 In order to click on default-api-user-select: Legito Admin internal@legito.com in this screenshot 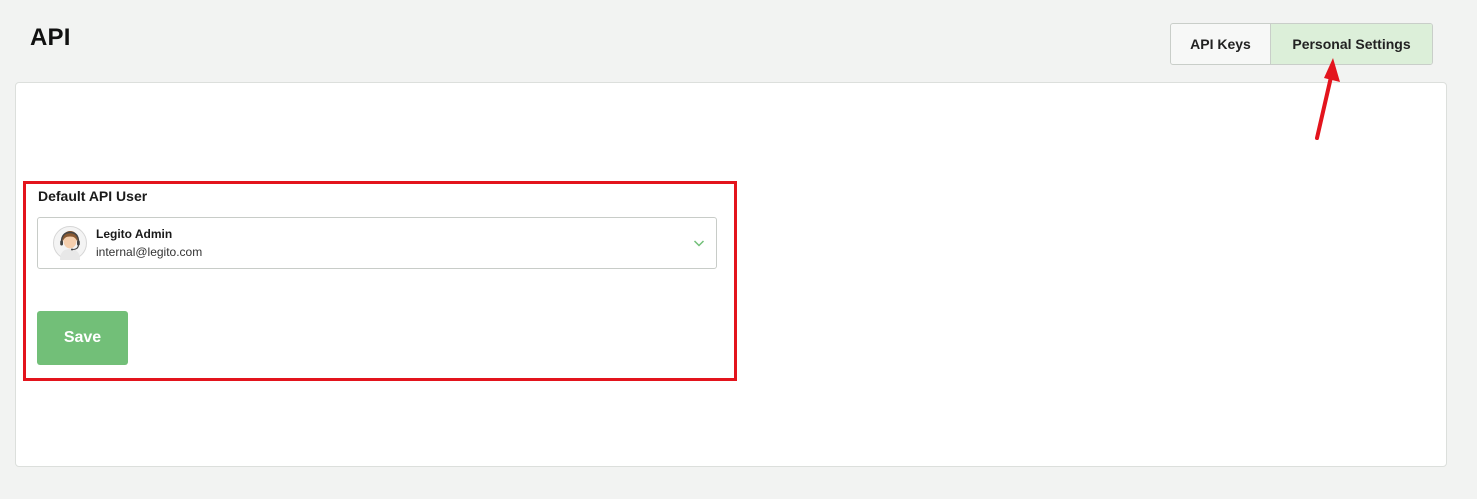, I will do `click(377, 243)`.